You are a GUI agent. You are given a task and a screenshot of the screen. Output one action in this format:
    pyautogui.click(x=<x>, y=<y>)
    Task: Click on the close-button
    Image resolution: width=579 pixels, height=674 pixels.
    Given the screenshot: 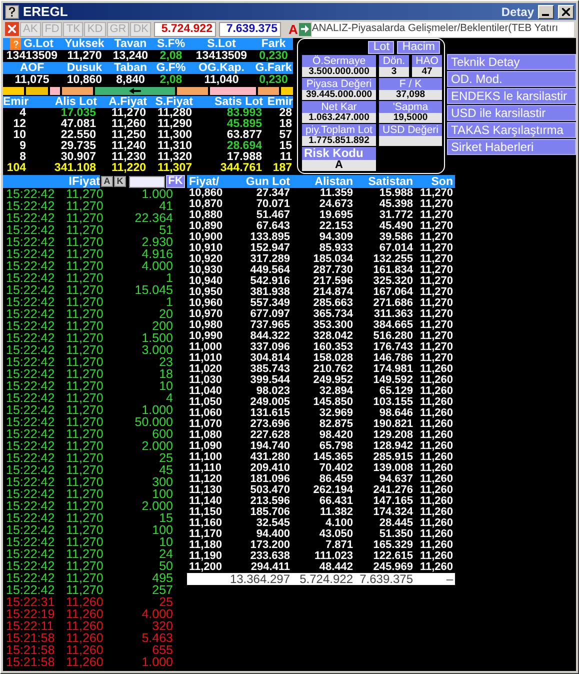 What is the action you would take?
    pyautogui.click(x=566, y=11)
    